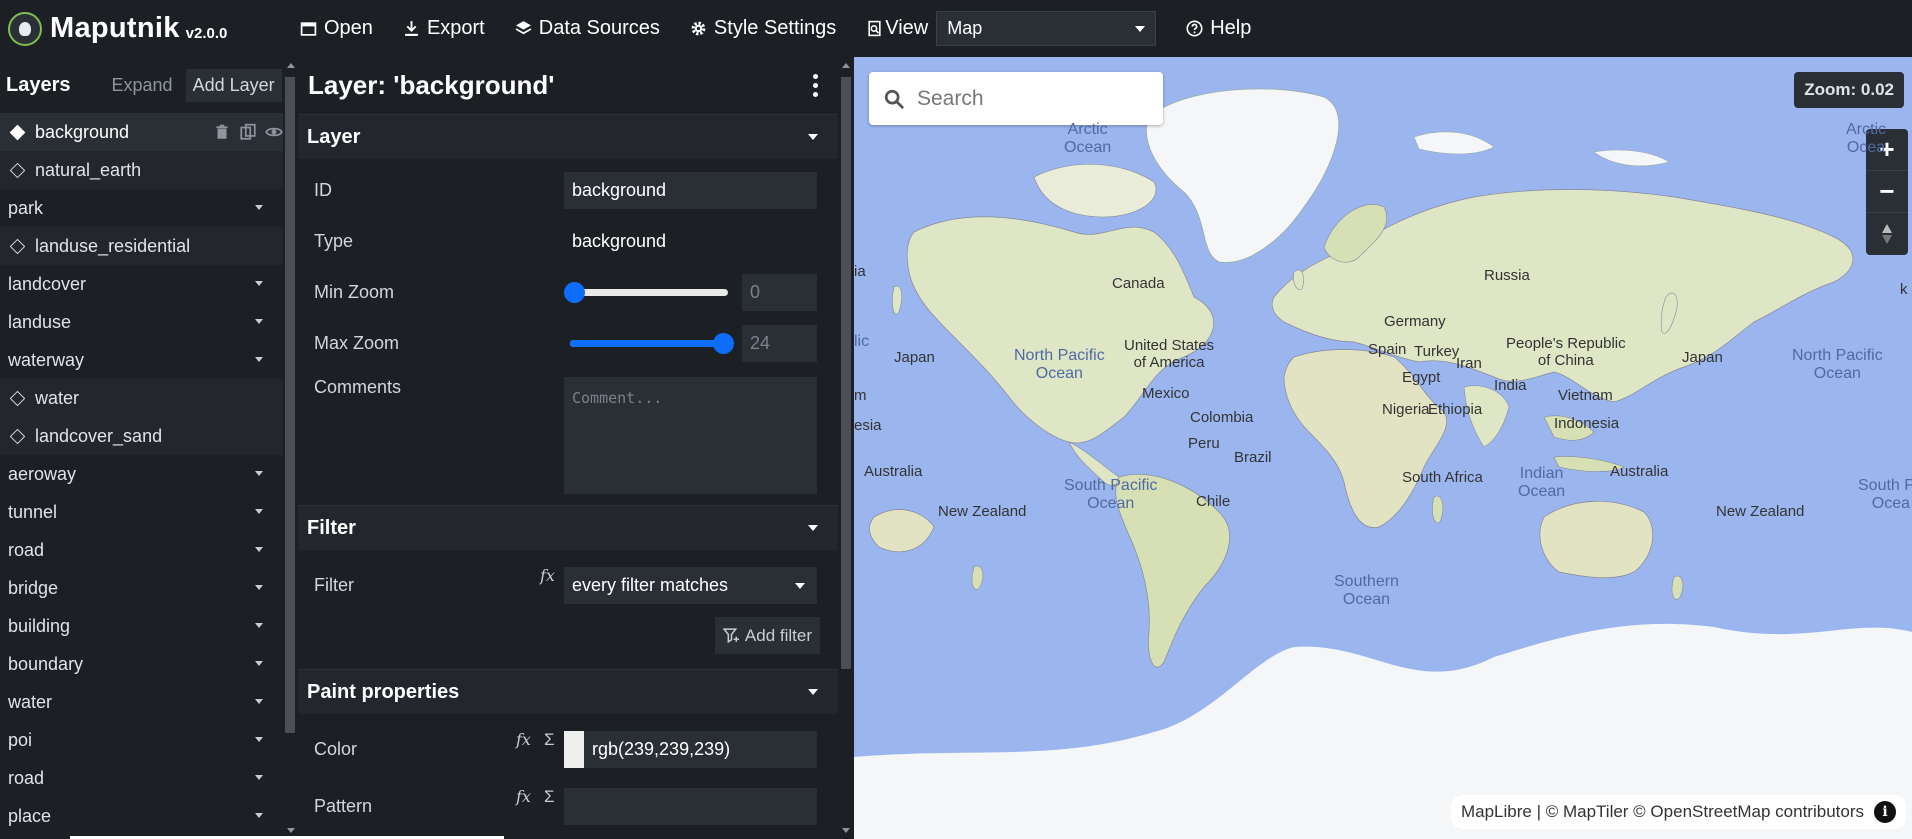 The image size is (1912, 839). Describe the element at coordinates (690, 806) in the screenshot. I see `pattern-input` at that location.